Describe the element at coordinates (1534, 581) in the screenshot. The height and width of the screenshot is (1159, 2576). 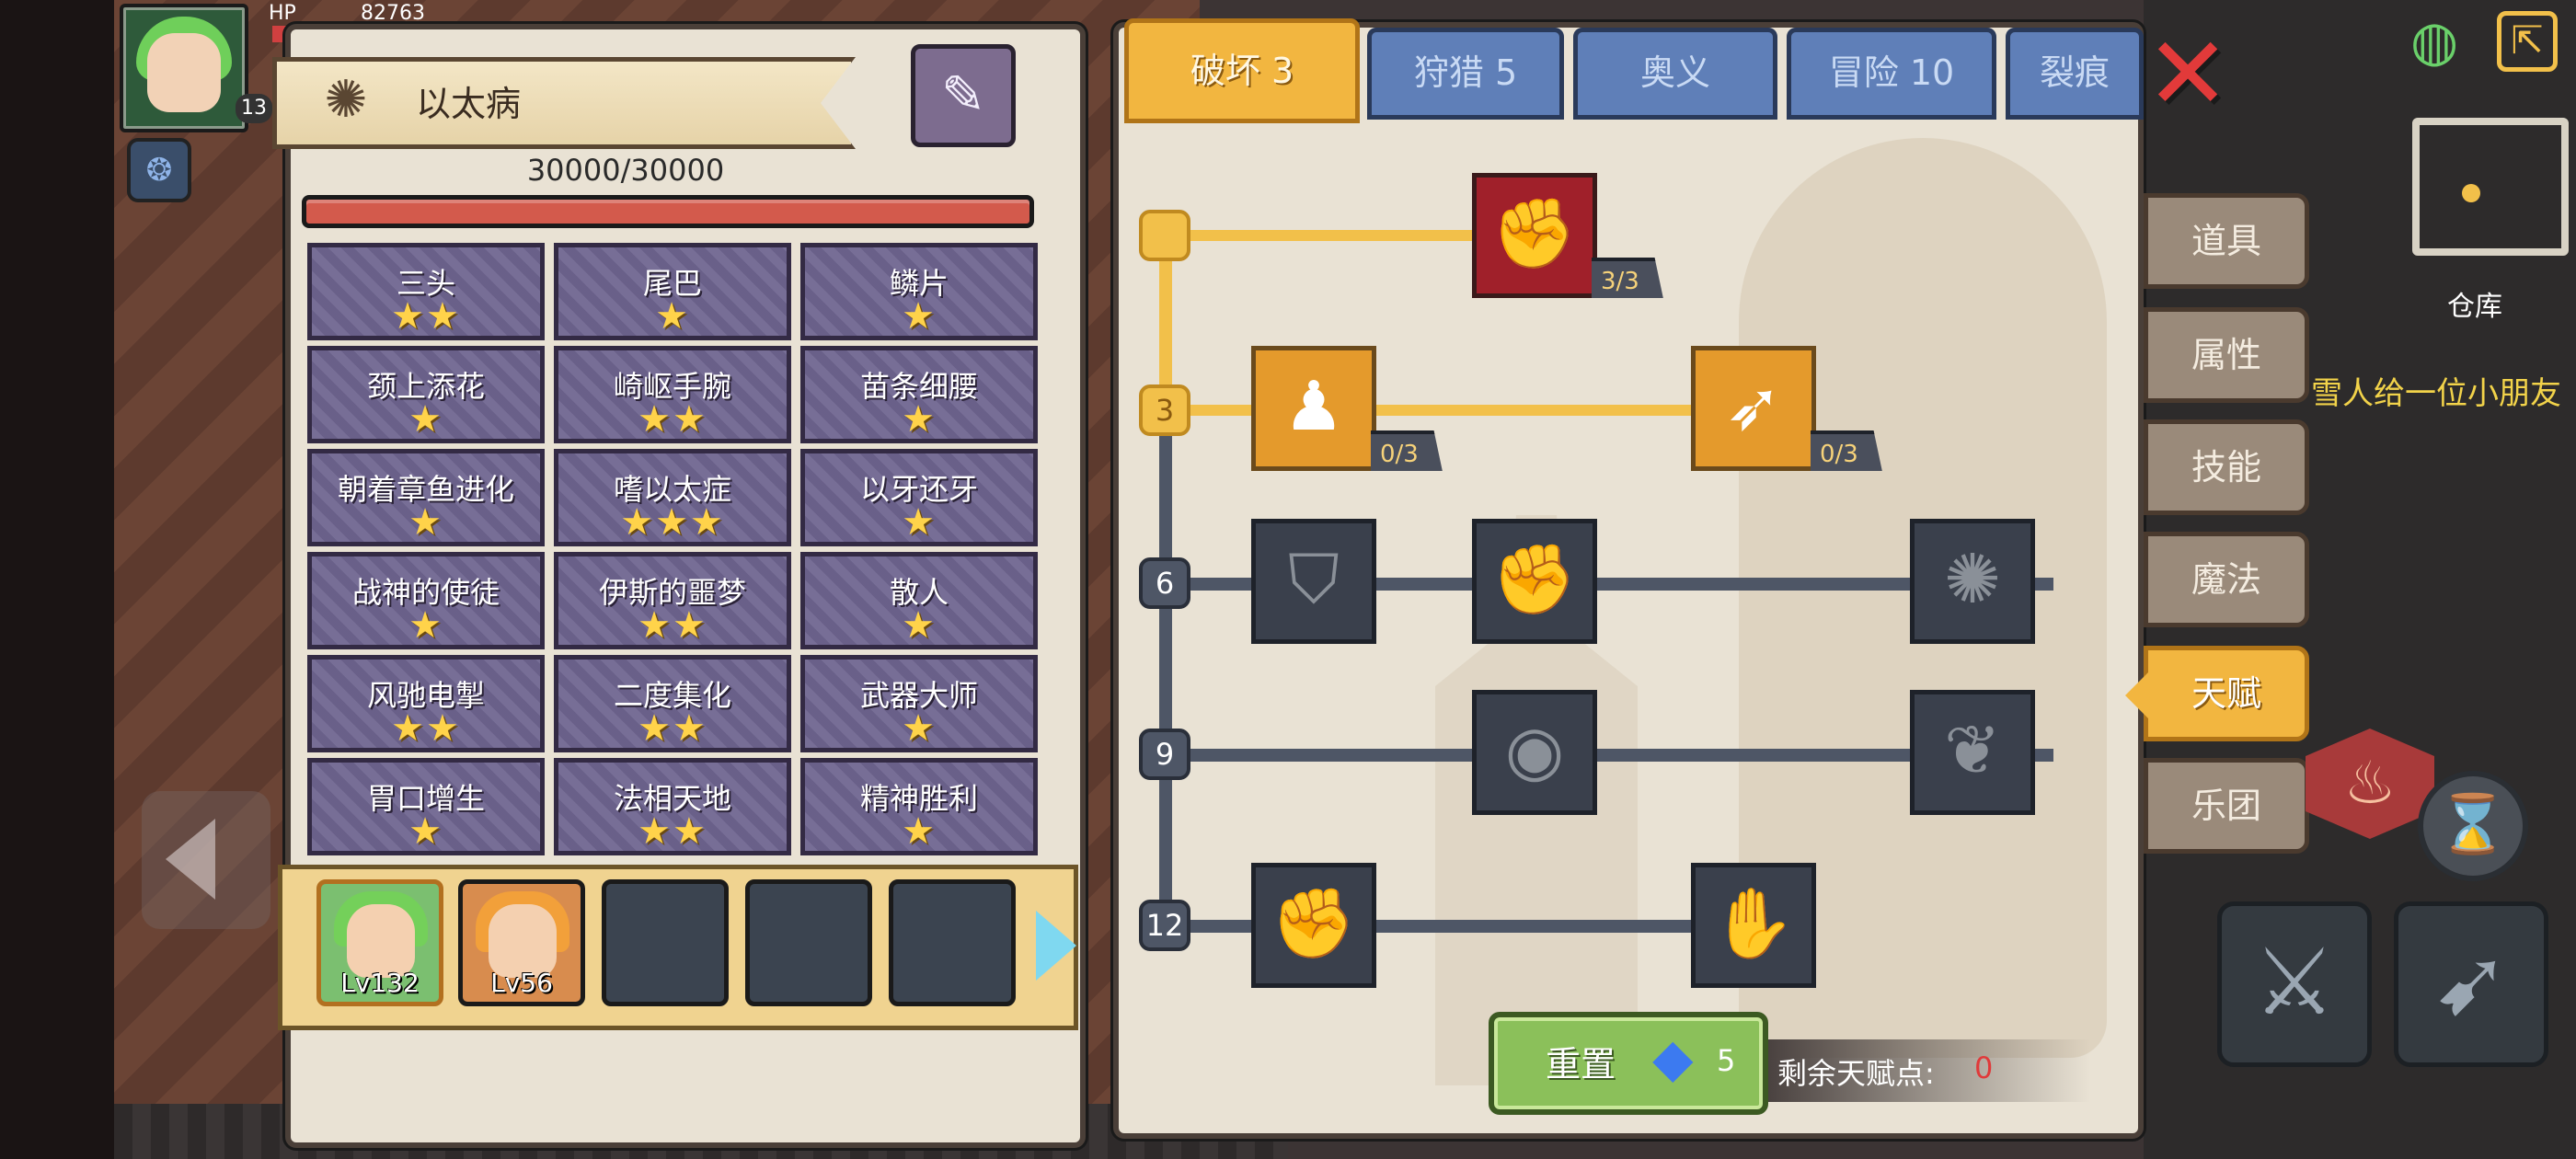
I see `punch-icon: ✊` at that location.